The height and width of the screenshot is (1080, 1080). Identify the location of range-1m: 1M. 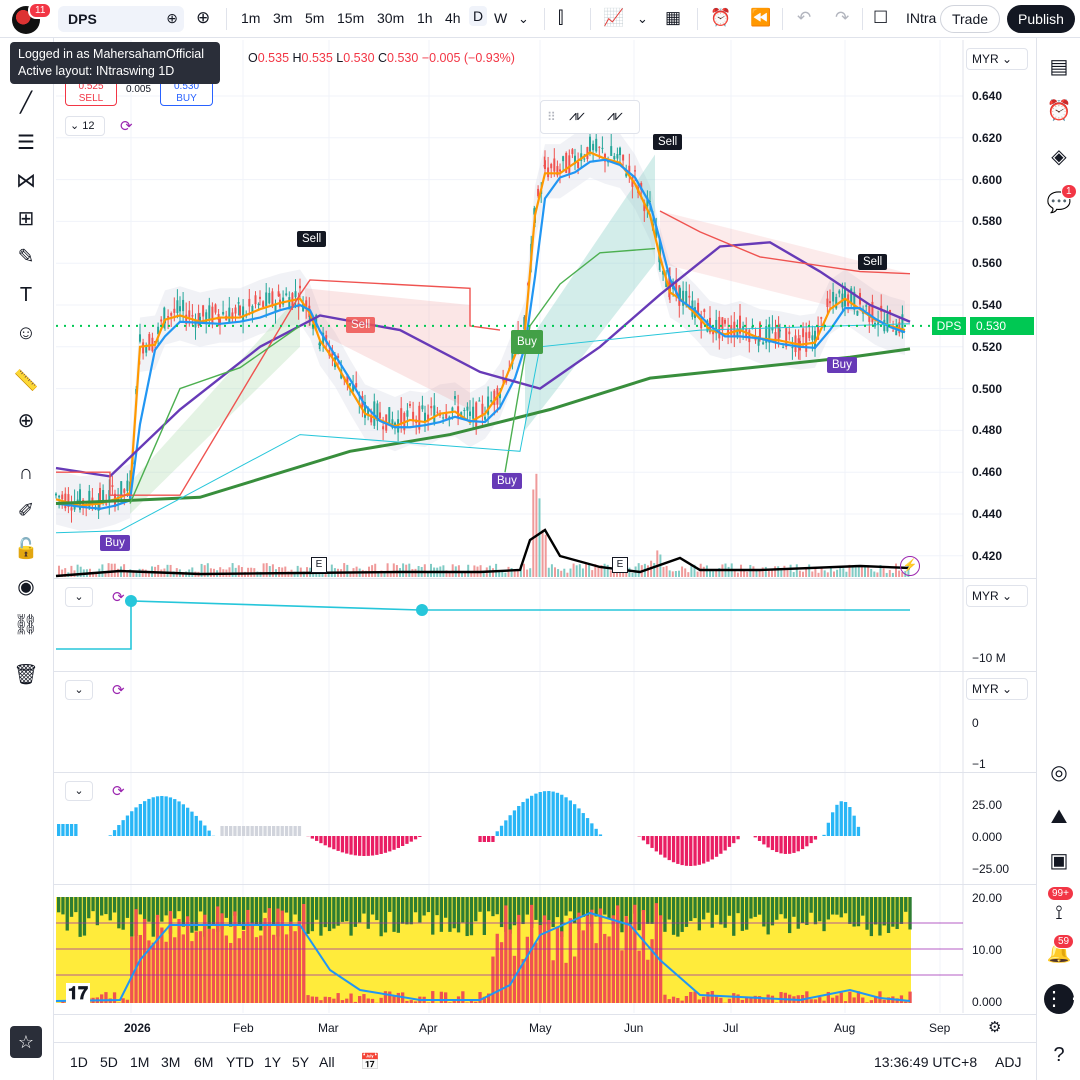
(139, 1062).